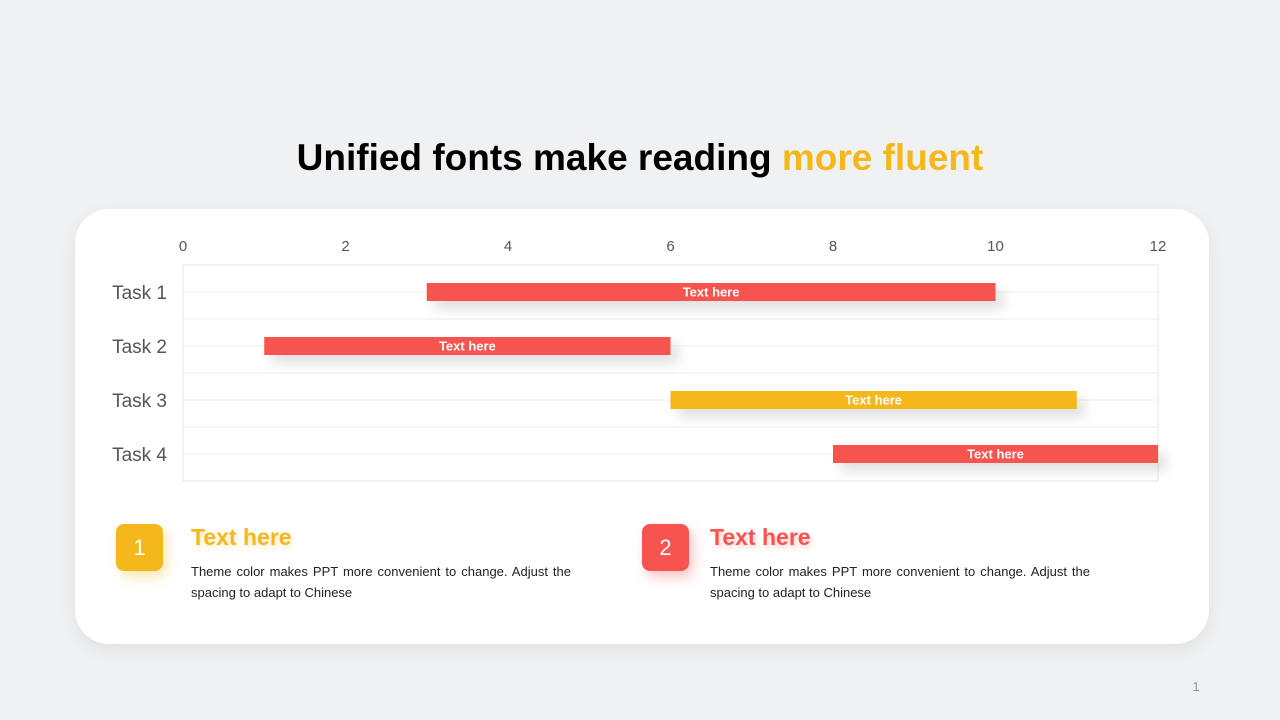  What do you see at coordinates (139, 347) in the screenshot?
I see `task-label: Task 2` at bounding box center [139, 347].